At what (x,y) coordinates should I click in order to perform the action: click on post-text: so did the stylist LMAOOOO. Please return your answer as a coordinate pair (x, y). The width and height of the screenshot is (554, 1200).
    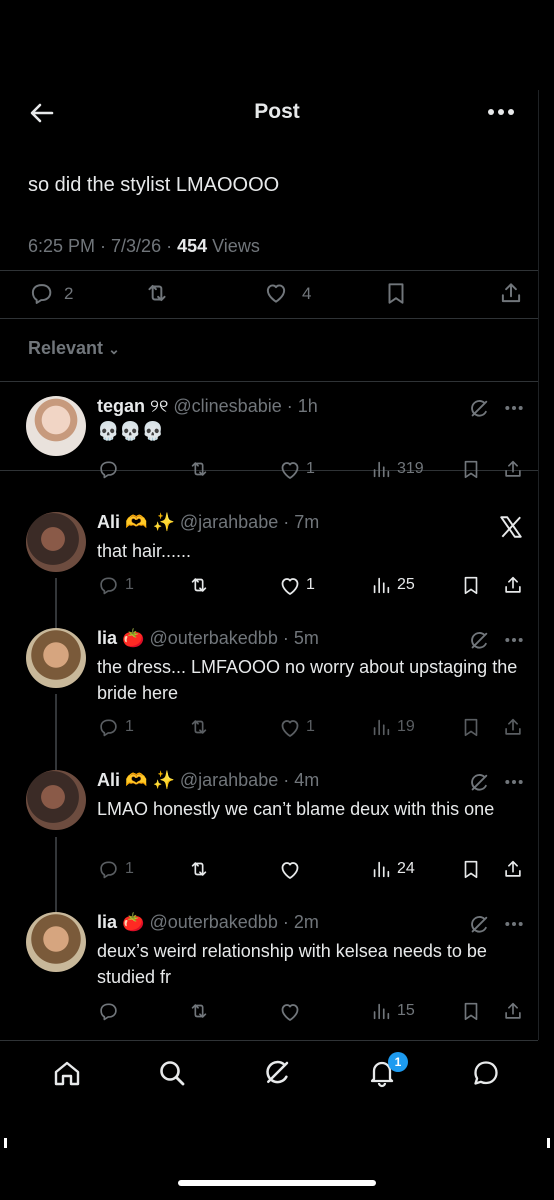
    Looking at the image, I should click on (154, 185).